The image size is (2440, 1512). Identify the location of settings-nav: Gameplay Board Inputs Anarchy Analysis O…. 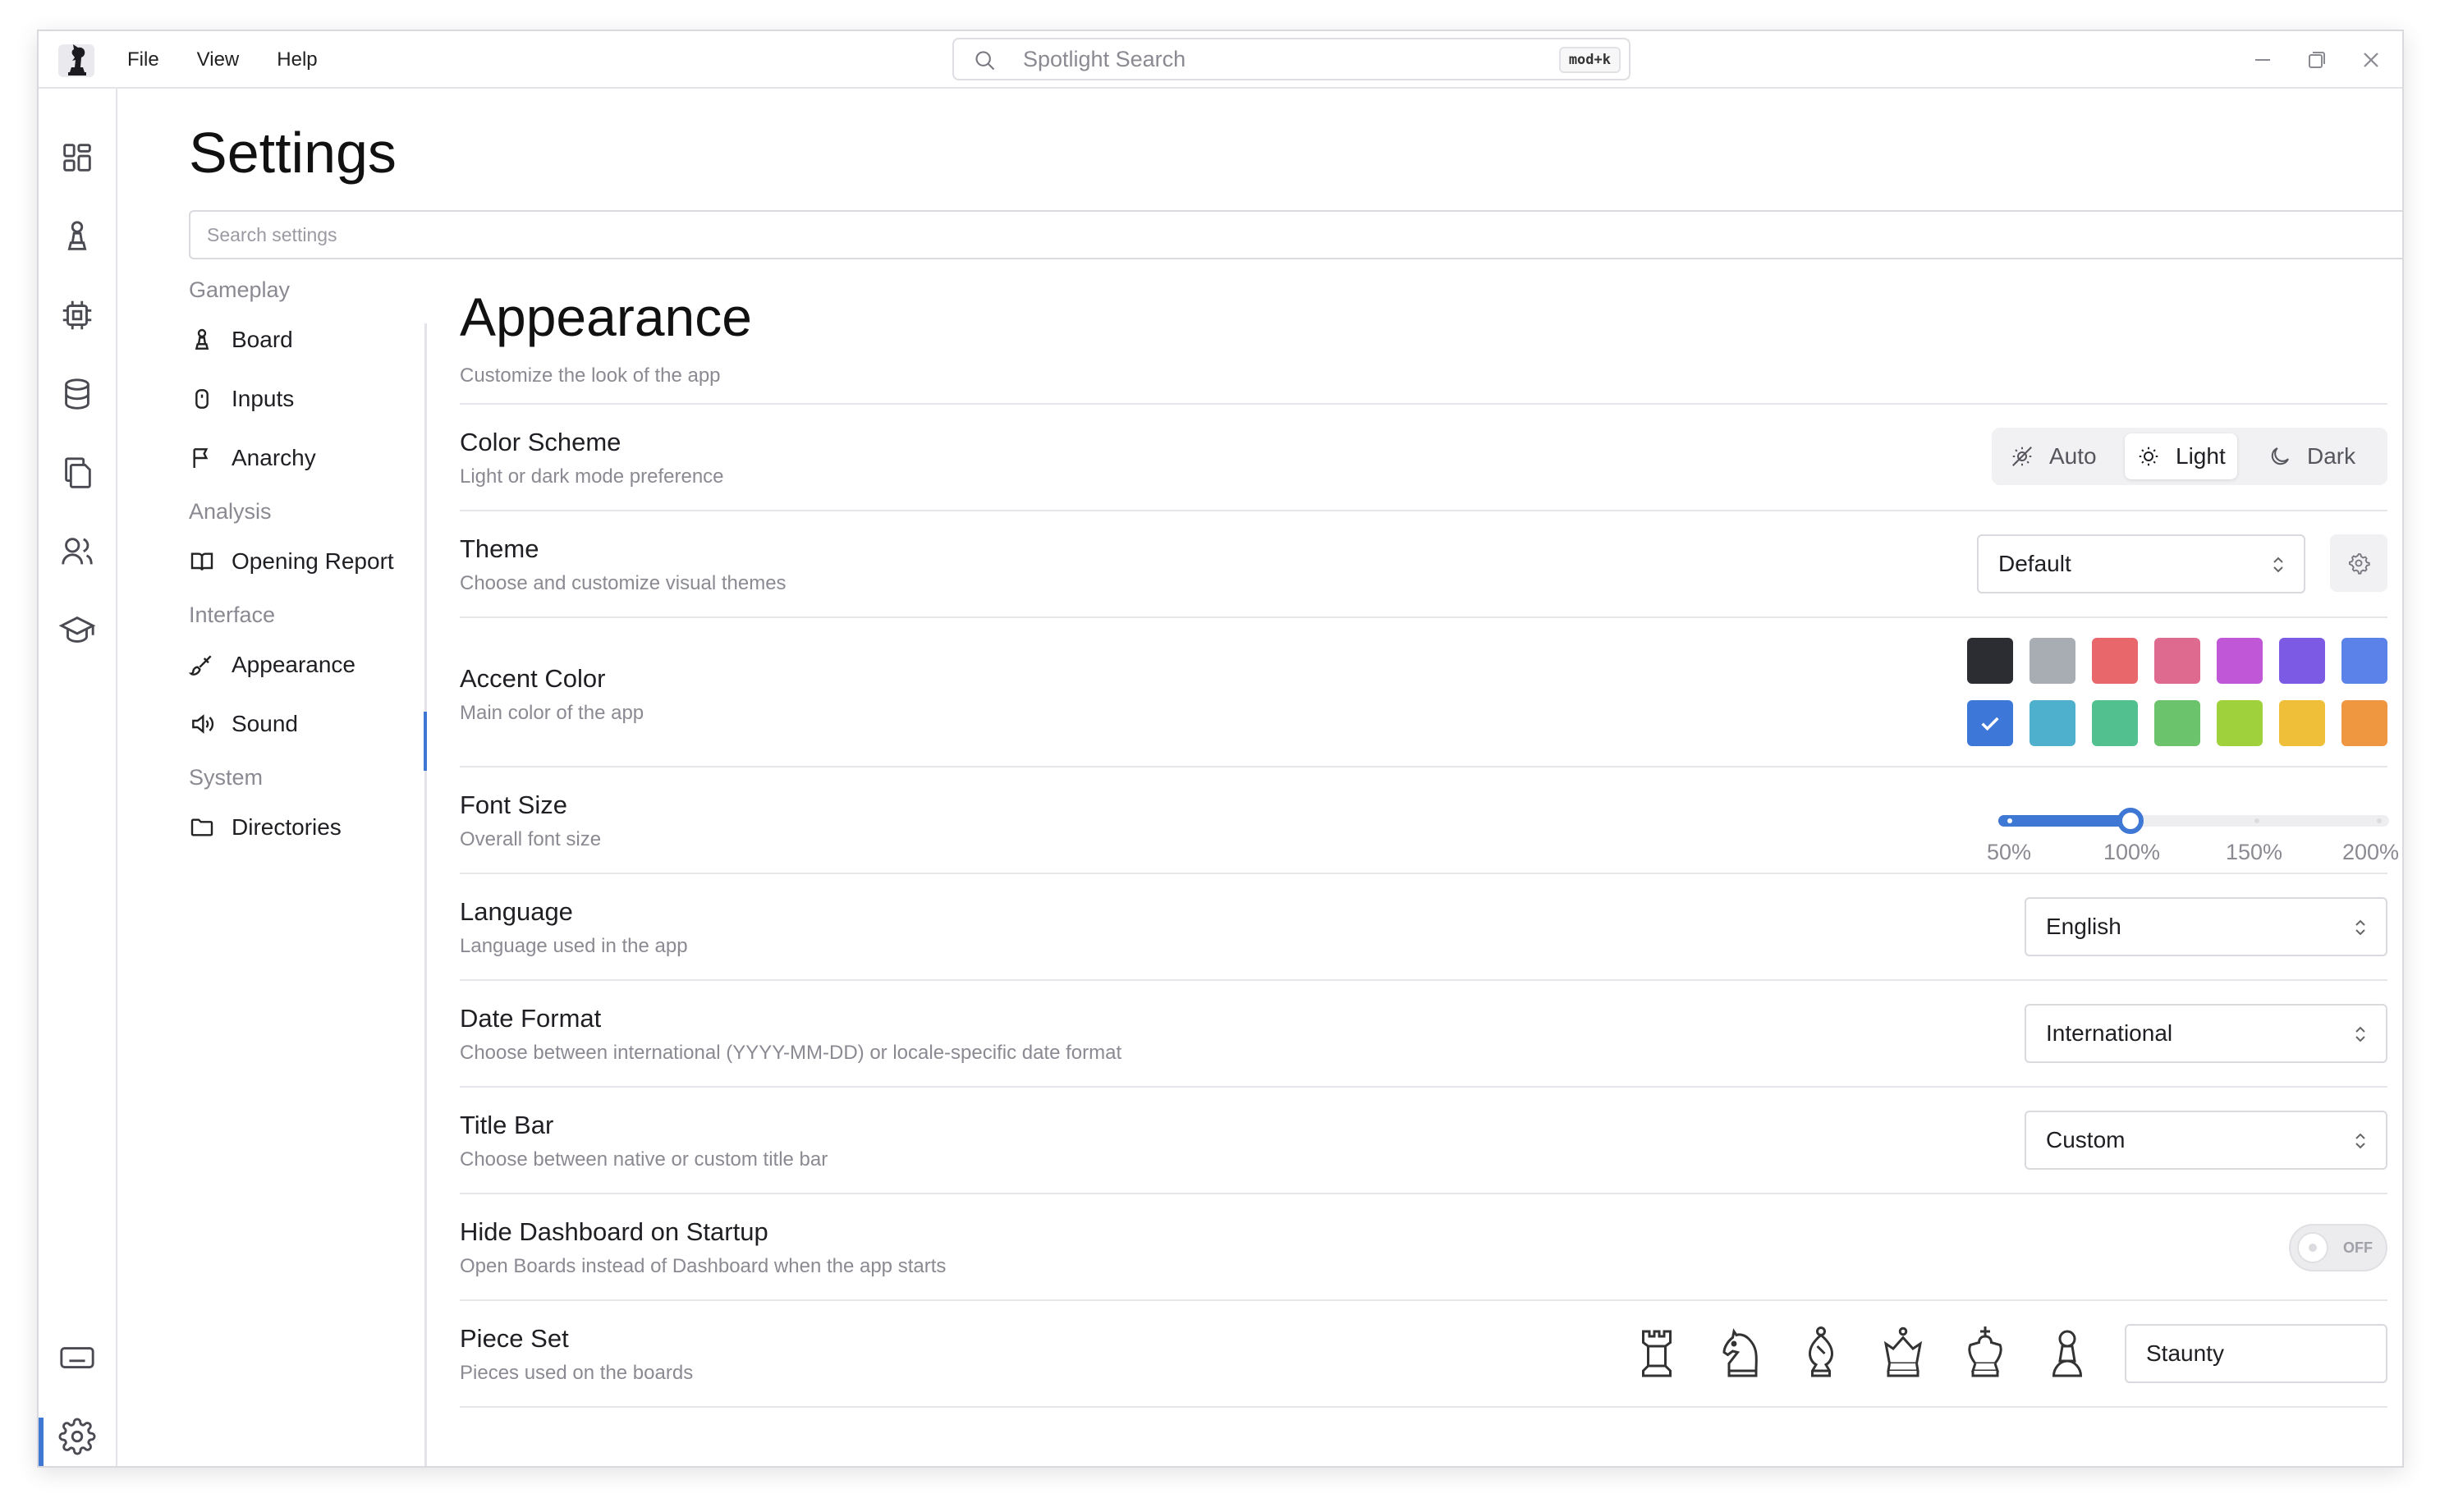
(312, 567).